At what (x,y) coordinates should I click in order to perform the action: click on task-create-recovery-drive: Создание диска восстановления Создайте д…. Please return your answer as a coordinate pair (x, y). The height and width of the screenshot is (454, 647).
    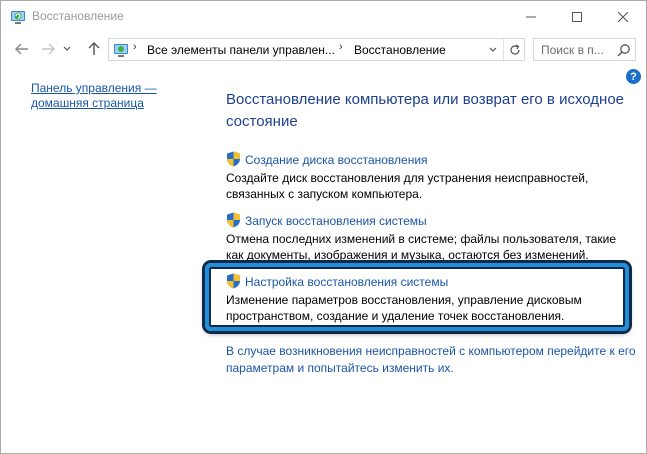
    Looking at the image, I should click on (426, 176).